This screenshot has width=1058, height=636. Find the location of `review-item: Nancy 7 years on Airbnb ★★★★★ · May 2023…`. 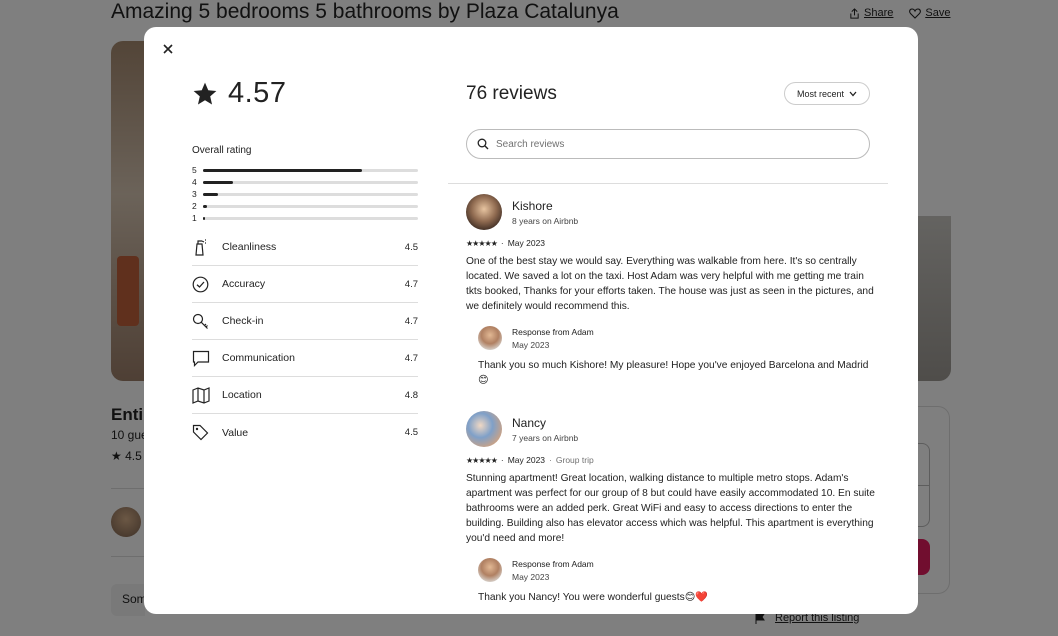

review-item: Nancy 7 years on Airbnb ★★★★★ · May 2023… is located at coordinates (671, 508).